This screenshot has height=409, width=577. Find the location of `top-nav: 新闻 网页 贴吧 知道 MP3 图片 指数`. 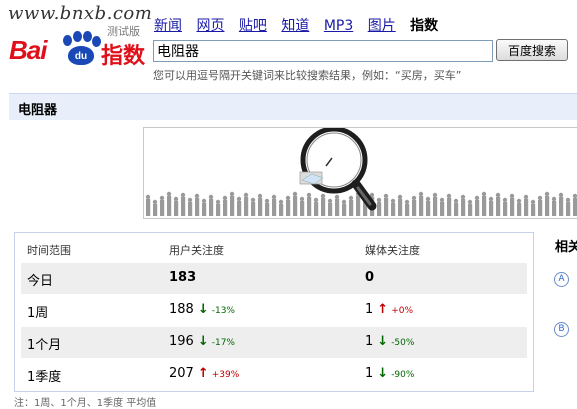

top-nav: 新闻 网页 贴吧 知道 MP3 图片 指数 is located at coordinates (296, 25).